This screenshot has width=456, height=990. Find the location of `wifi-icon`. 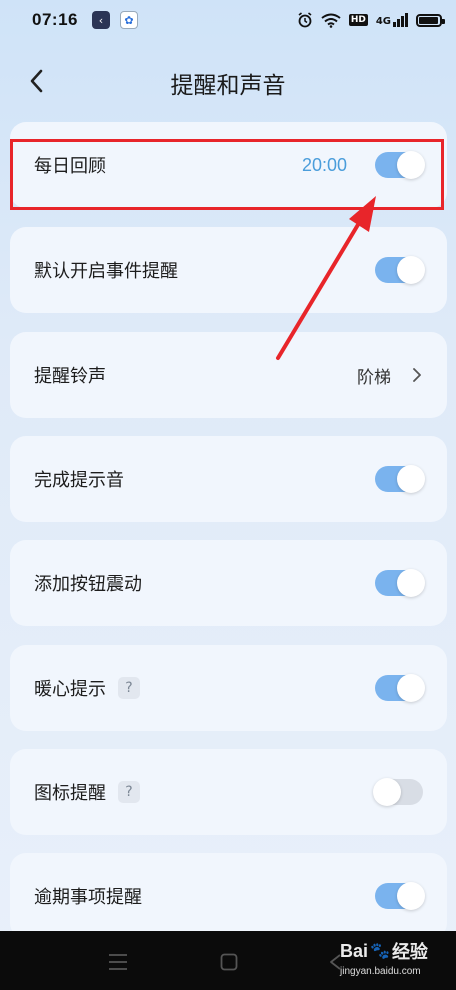

wifi-icon is located at coordinates (331, 20).